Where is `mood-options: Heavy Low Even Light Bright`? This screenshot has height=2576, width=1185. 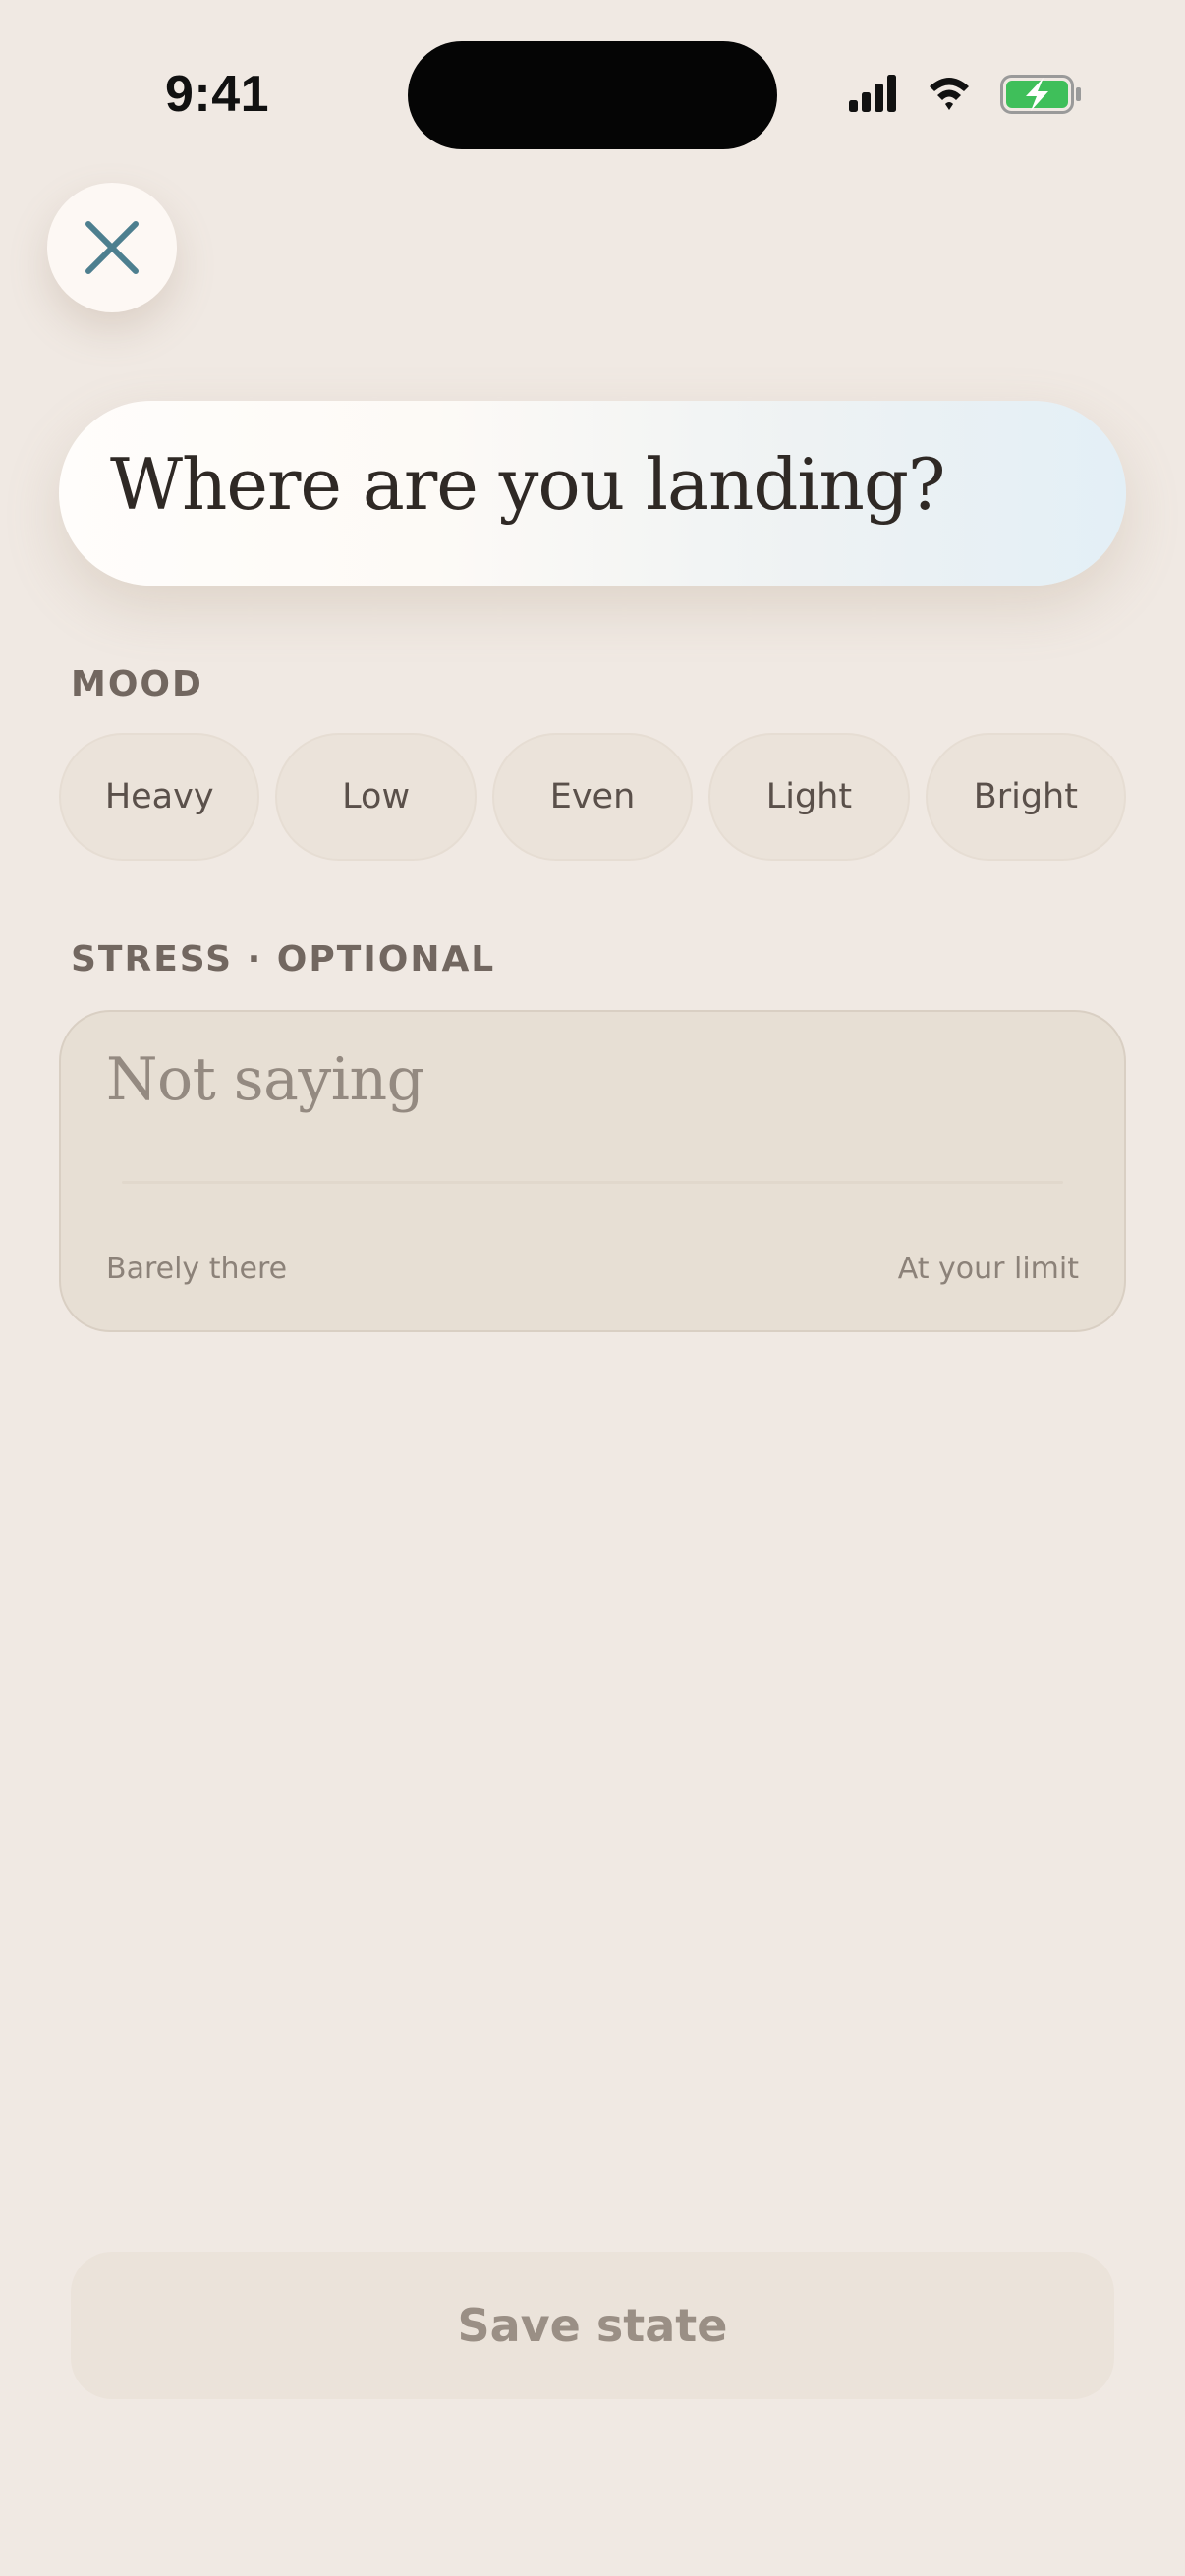
mood-options: Heavy Low Even Light Bright is located at coordinates (593, 797).